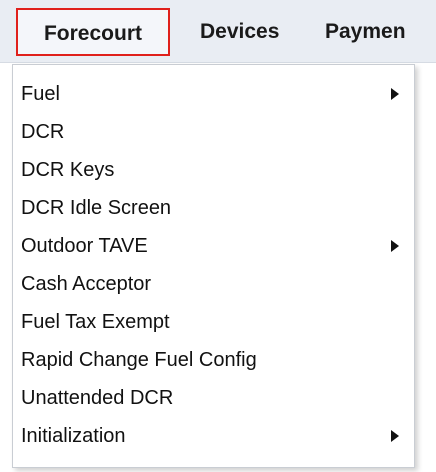 The height and width of the screenshot is (472, 436). Describe the element at coordinates (214, 208) in the screenshot. I see `menu-item-dcr-idle-screen: DCR Idle Screen` at that location.